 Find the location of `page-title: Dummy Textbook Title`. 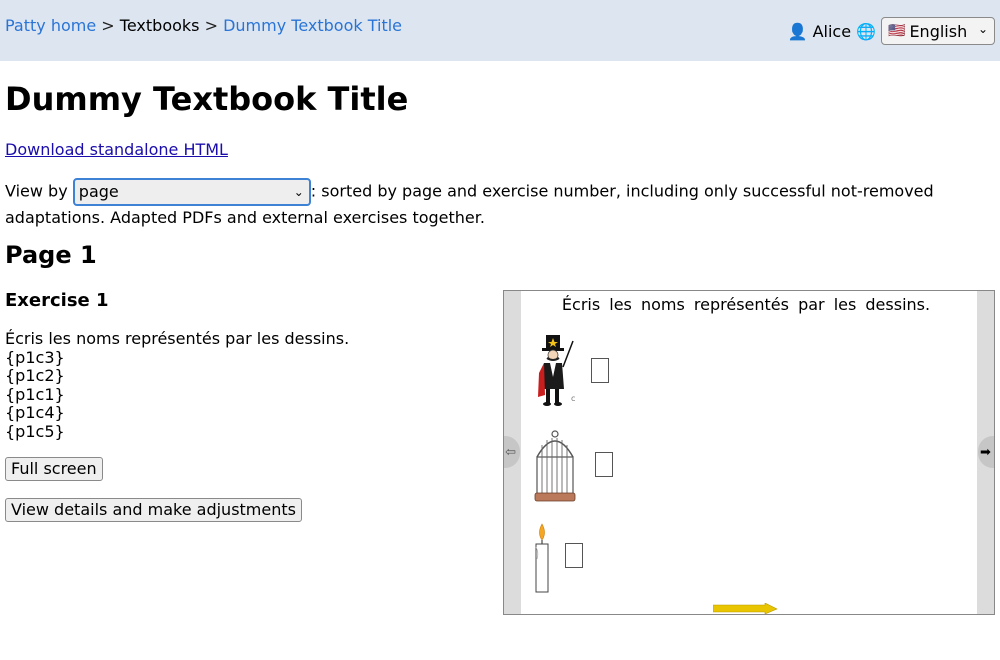

page-title: Dummy Textbook Title is located at coordinates (207, 99).